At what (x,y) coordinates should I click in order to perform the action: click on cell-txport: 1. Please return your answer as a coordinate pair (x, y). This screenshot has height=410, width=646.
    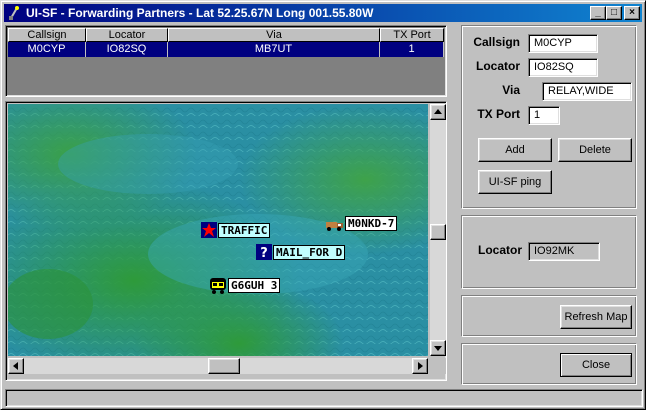
    Looking at the image, I should click on (412, 49).